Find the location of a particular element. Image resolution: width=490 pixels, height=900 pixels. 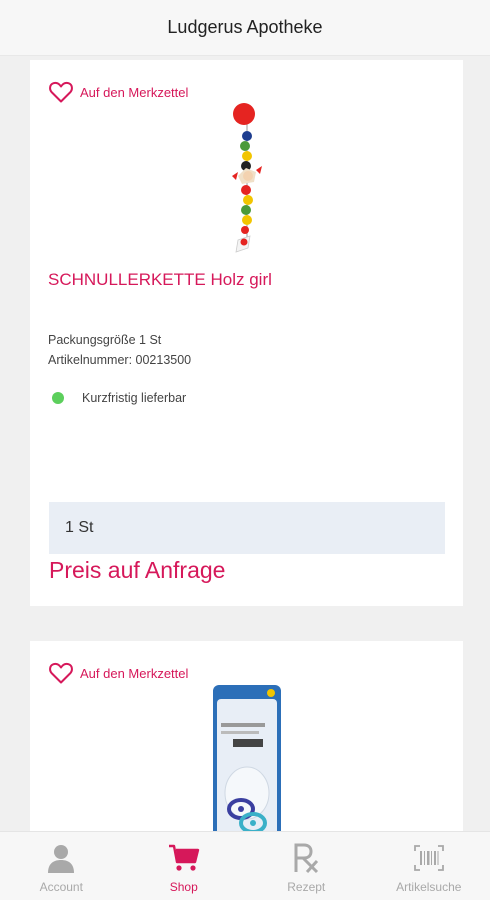

price: Preis auf Anfrage is located at coordinates (137, 570).